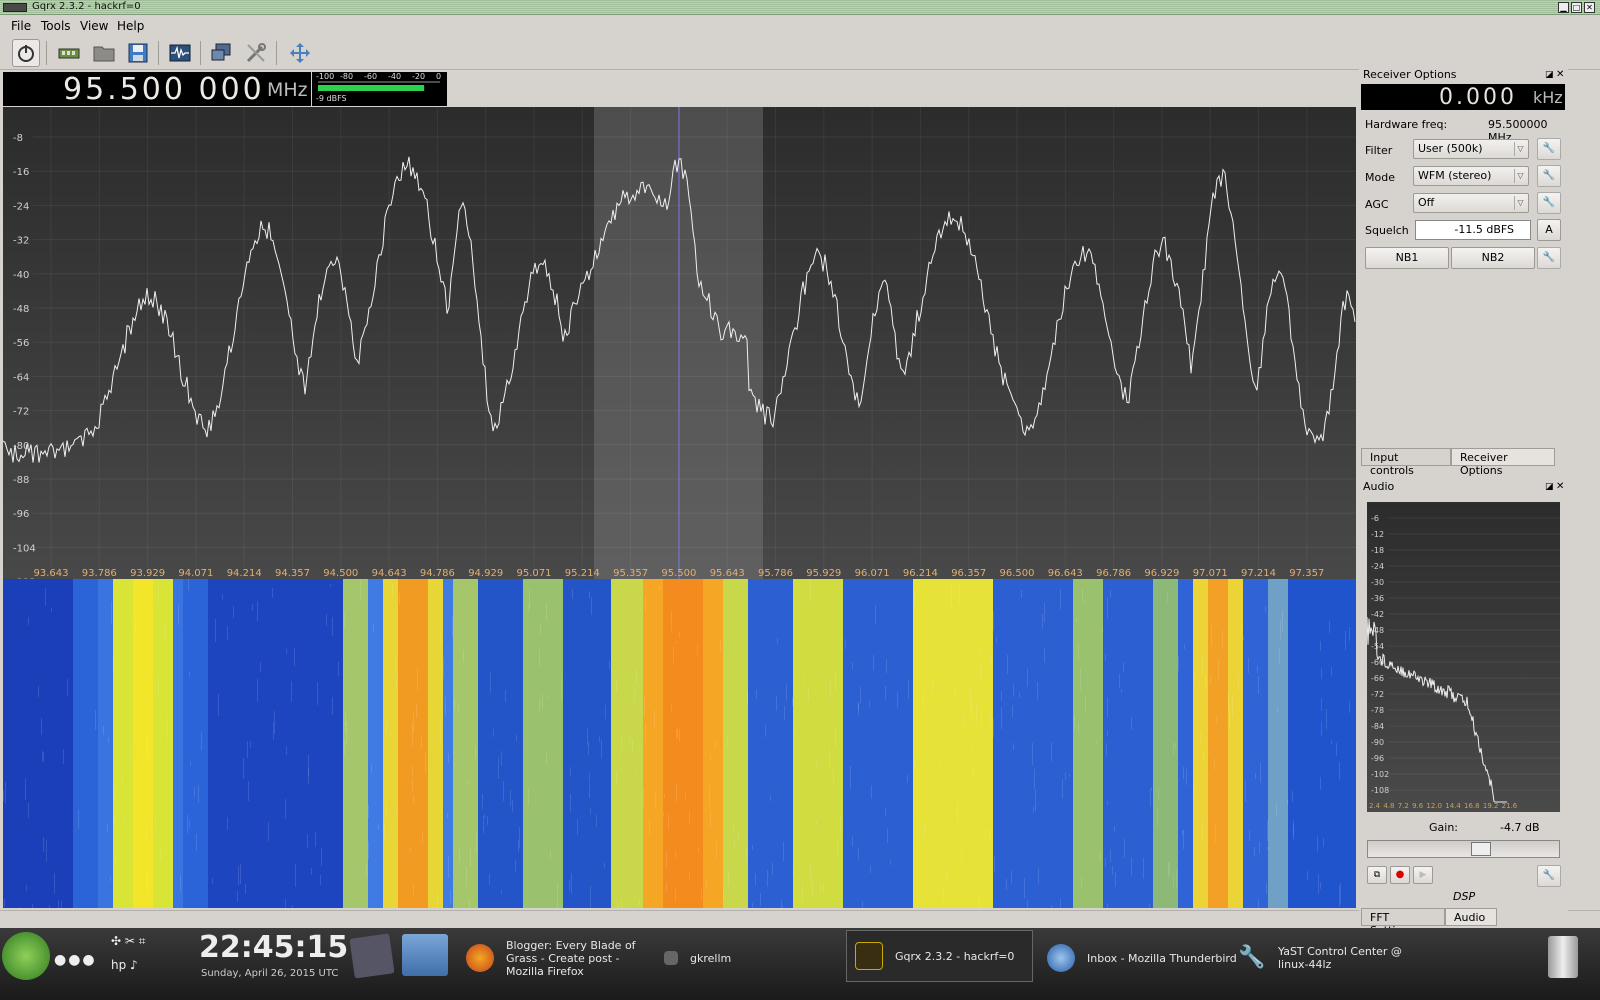  Describe the element at coordinates (128, 941) in the screenshot. I see `tray-app-icons: ✣ ✂ ⌗` at that location.